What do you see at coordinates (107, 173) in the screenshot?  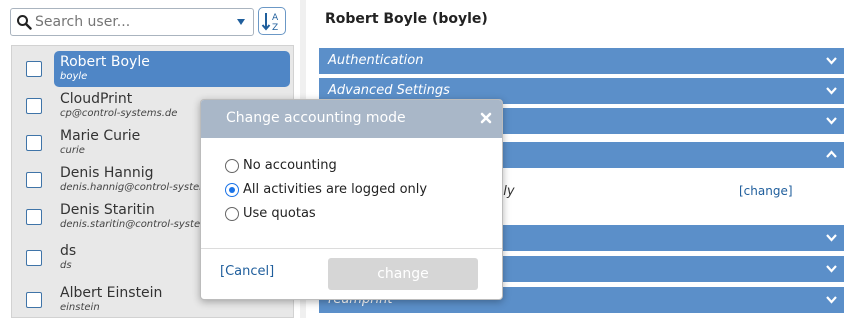 I see `user-name: Denis Hannig` at bounding box center [107, 173].